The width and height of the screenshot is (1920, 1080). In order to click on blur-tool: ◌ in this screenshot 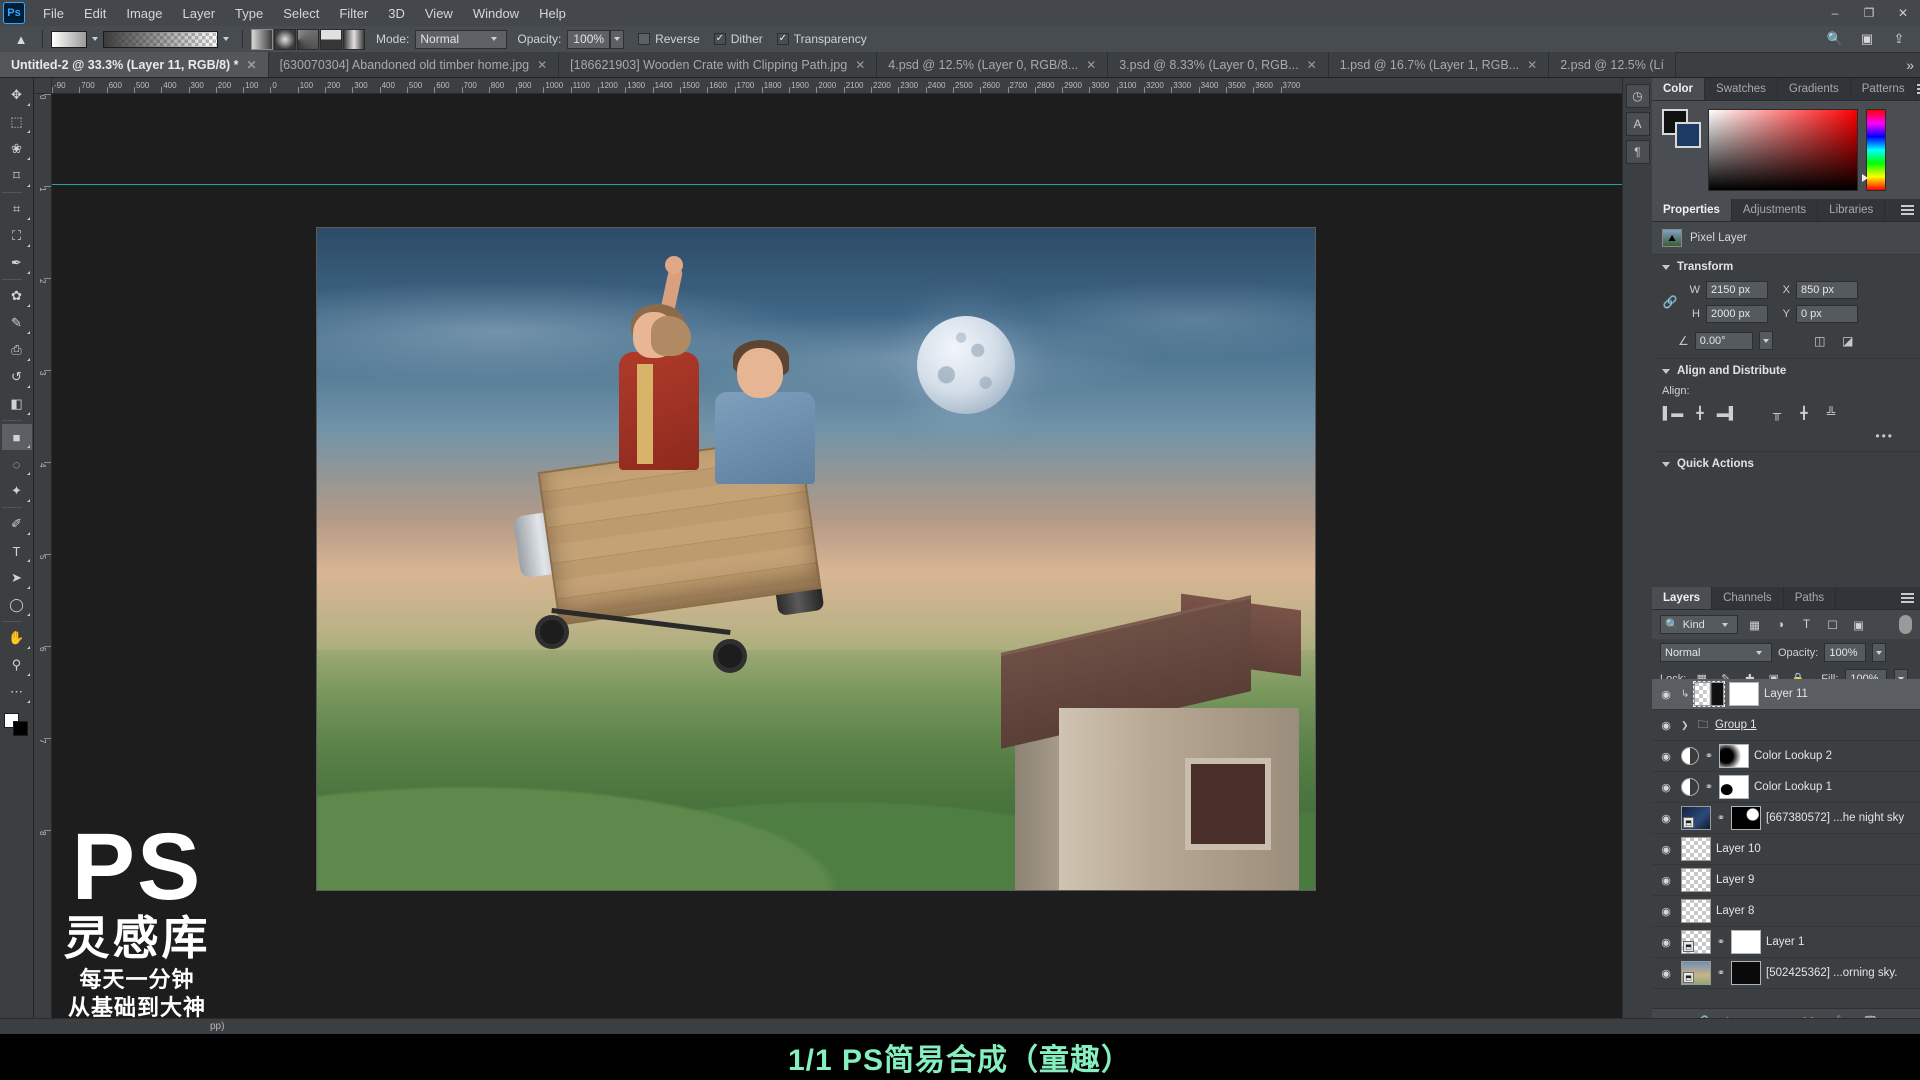, I will do `click(17, 464)`.